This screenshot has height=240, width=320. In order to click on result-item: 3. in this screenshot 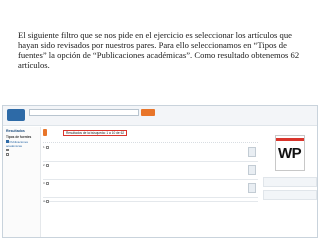, I will do `click(150, 189)`.